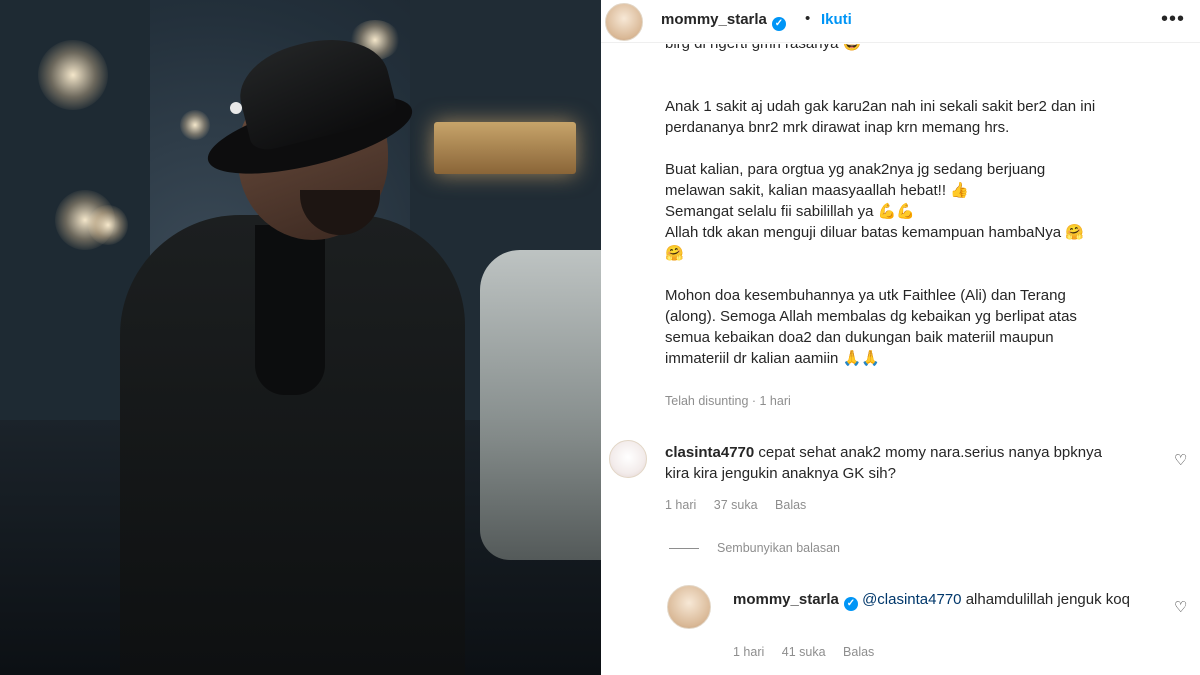 This screenshot has width=1200, height=675. I want to click on reply-time: 1 hari, so click(749, 652).